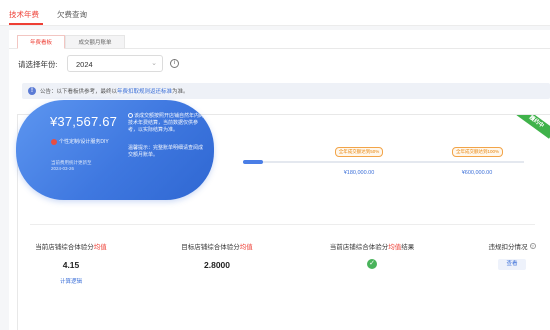  What do you see at coordinates (26, 24) in the screenshot?
I see `active-tab-underline` at bounding box center [26, 24].